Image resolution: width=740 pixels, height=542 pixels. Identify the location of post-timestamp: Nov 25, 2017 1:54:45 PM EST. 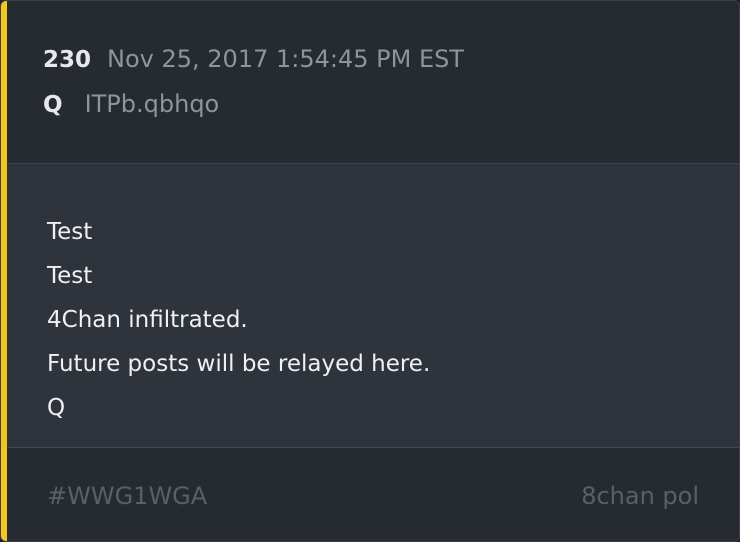
(286, 59).